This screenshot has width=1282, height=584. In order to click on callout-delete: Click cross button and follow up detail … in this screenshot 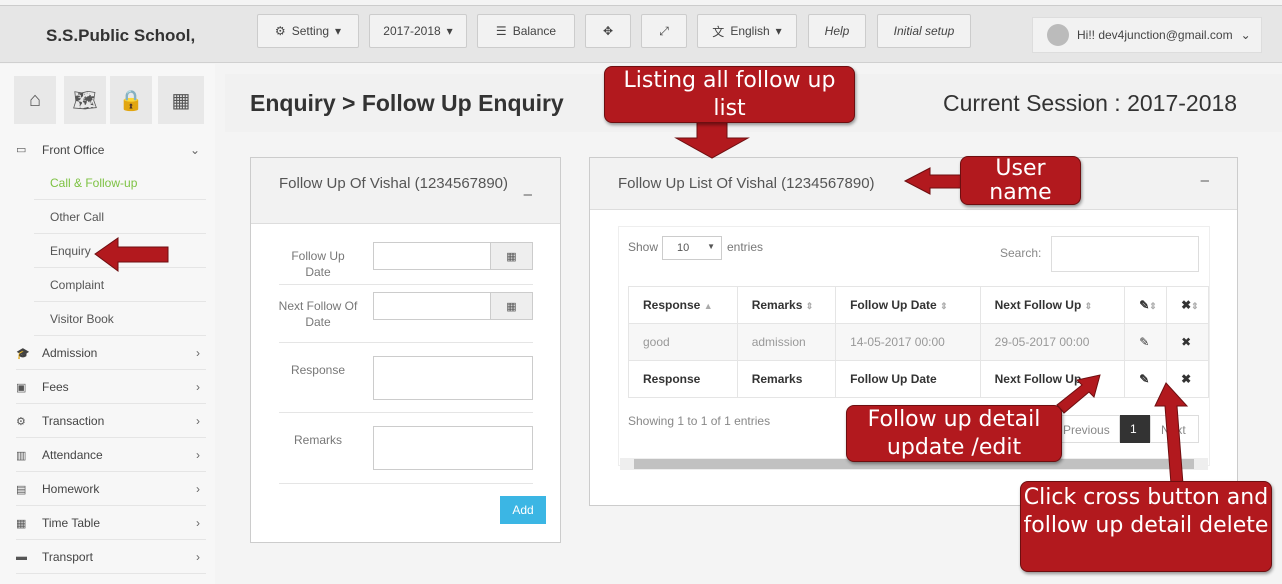, I will do `click(1146, 526)`.